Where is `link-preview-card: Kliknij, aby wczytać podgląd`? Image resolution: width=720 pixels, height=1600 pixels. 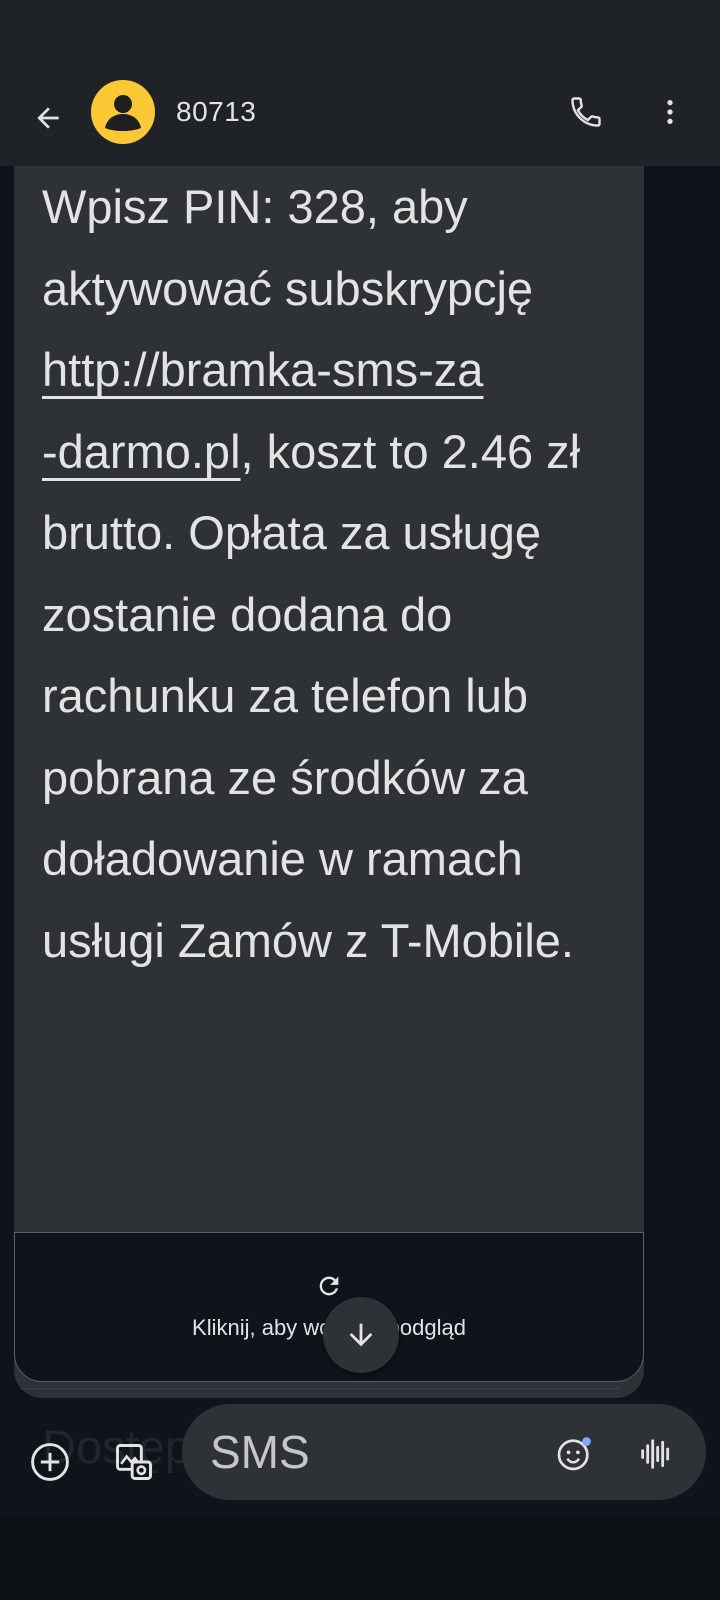 link-preview-card: Kliknij, aby wczytać podgląd is located at coordinates (329, 1307).